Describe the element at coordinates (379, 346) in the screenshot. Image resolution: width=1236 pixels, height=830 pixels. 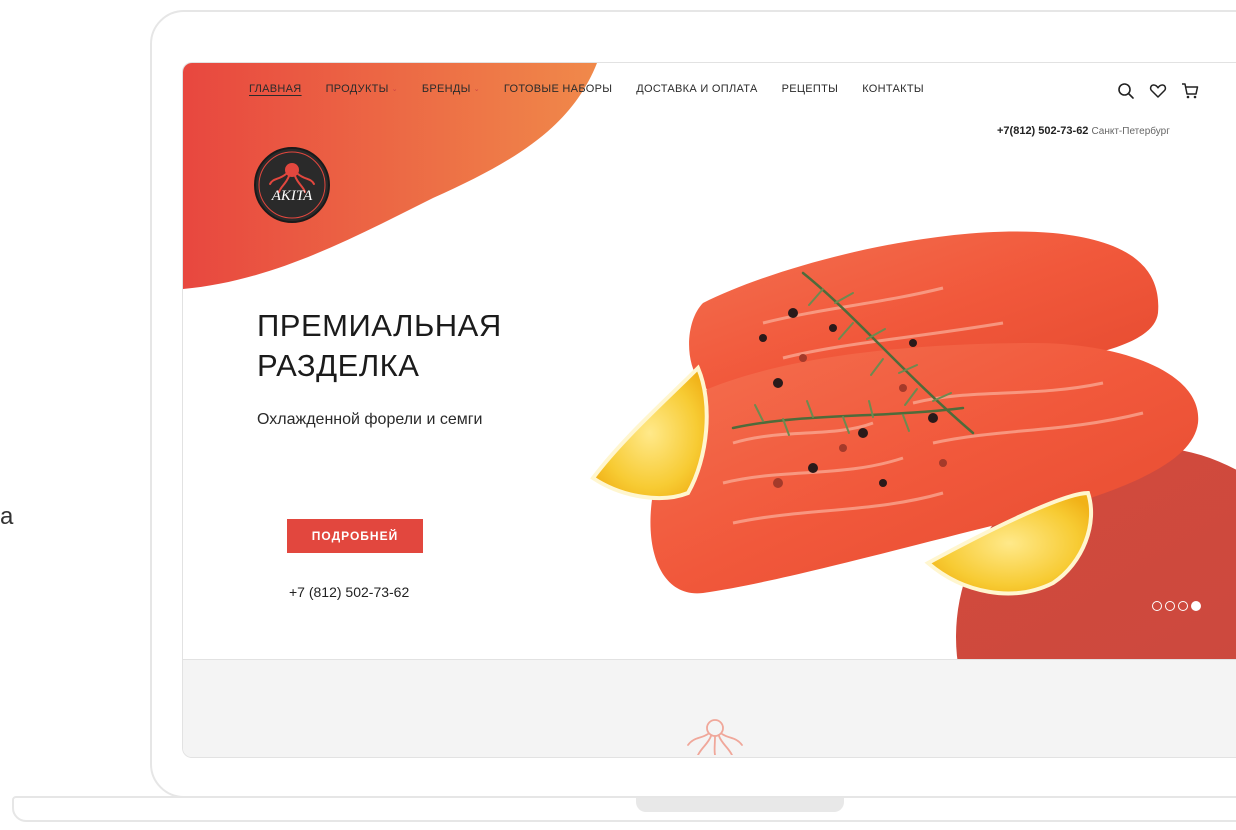
I see `hero-title: ПРЕМИАЛЬНАЯ РАЗДЕЛКА` at that location.